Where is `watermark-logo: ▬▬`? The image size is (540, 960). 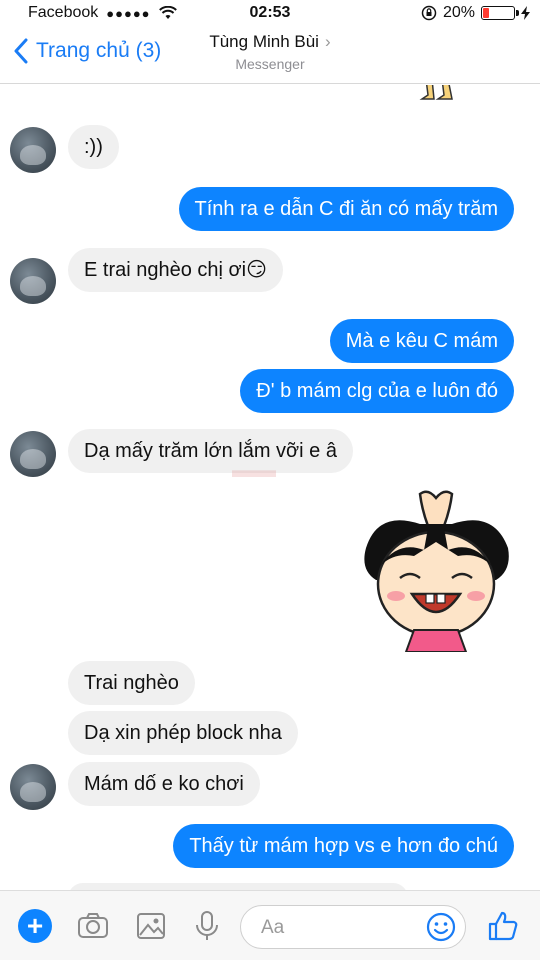 watermark-logo: ▬▬ is located at coordinates (254, 469).